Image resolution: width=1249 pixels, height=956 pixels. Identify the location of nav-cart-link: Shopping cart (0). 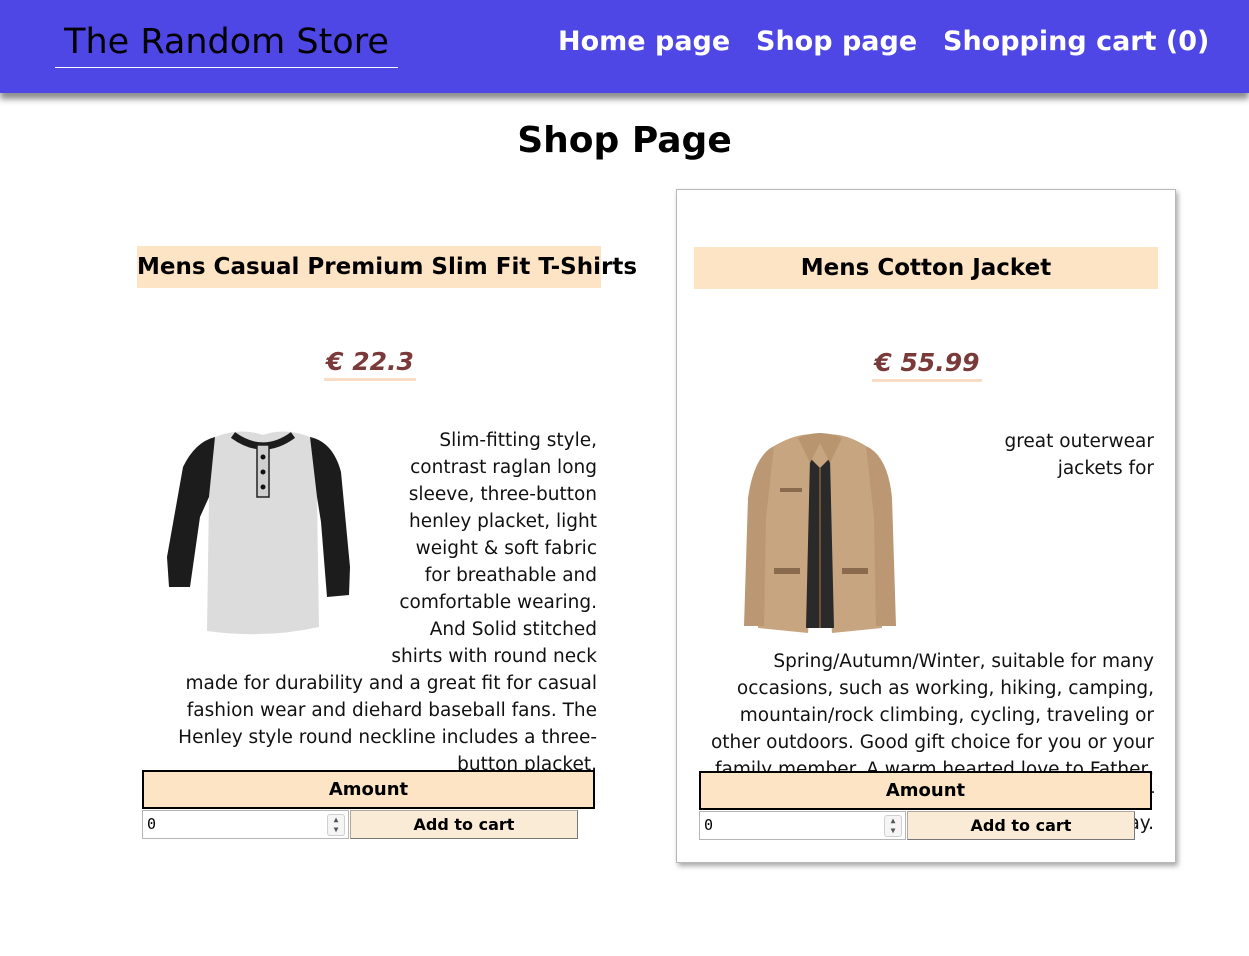
(1076, 42).